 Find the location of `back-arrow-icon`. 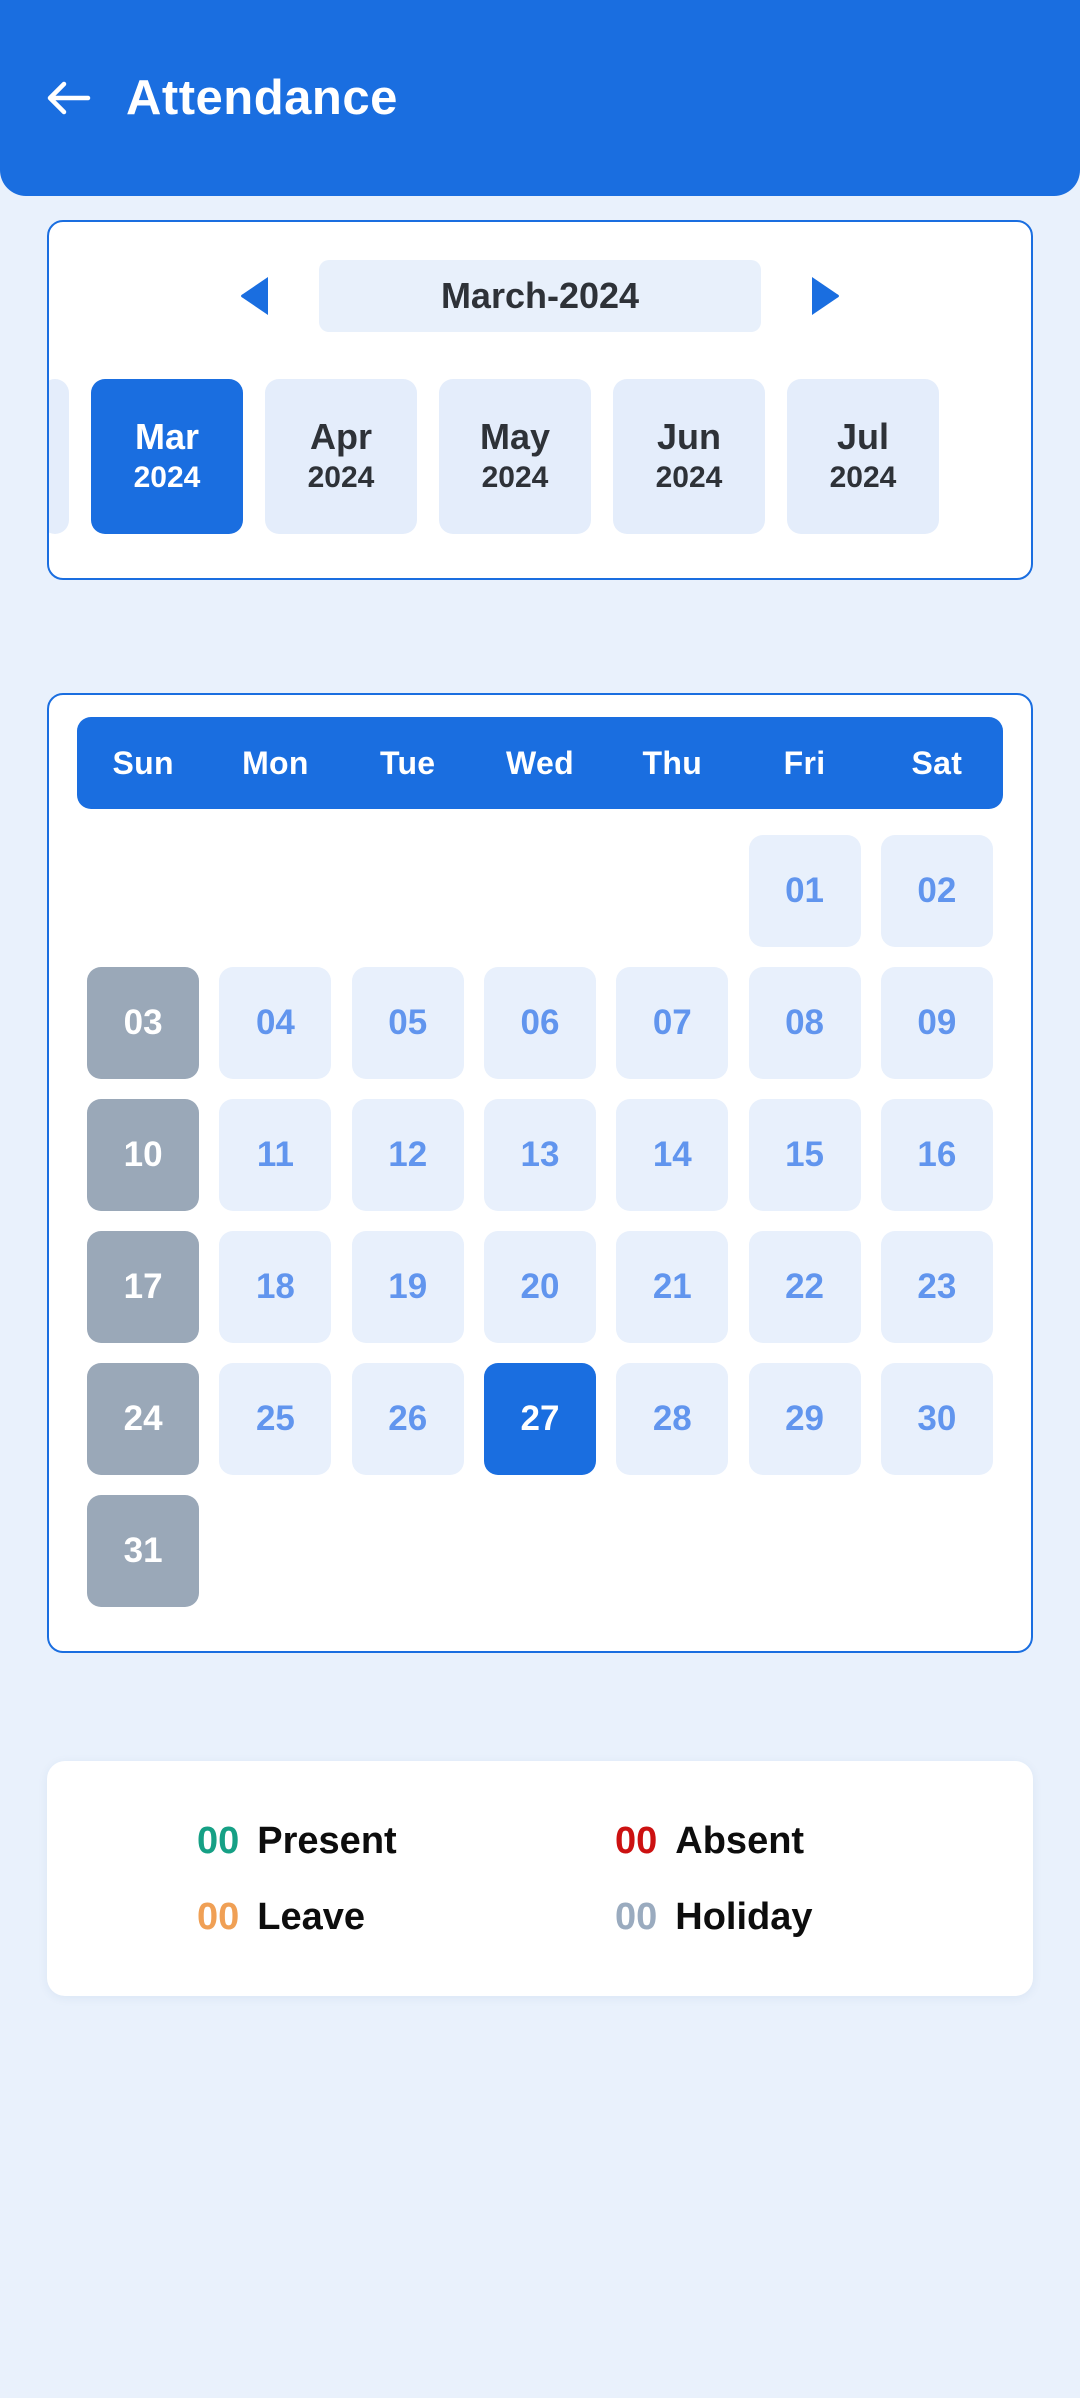

back-arrow-icon is located at coordinates (68, 98).